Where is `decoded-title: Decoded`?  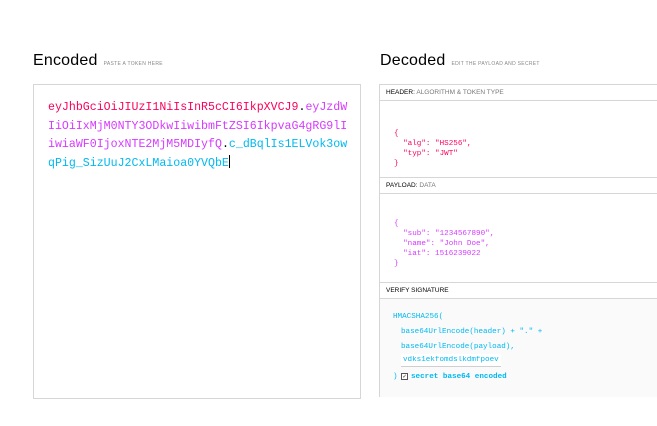
decoded-title: Decoded is located at coordinates (413, 60).